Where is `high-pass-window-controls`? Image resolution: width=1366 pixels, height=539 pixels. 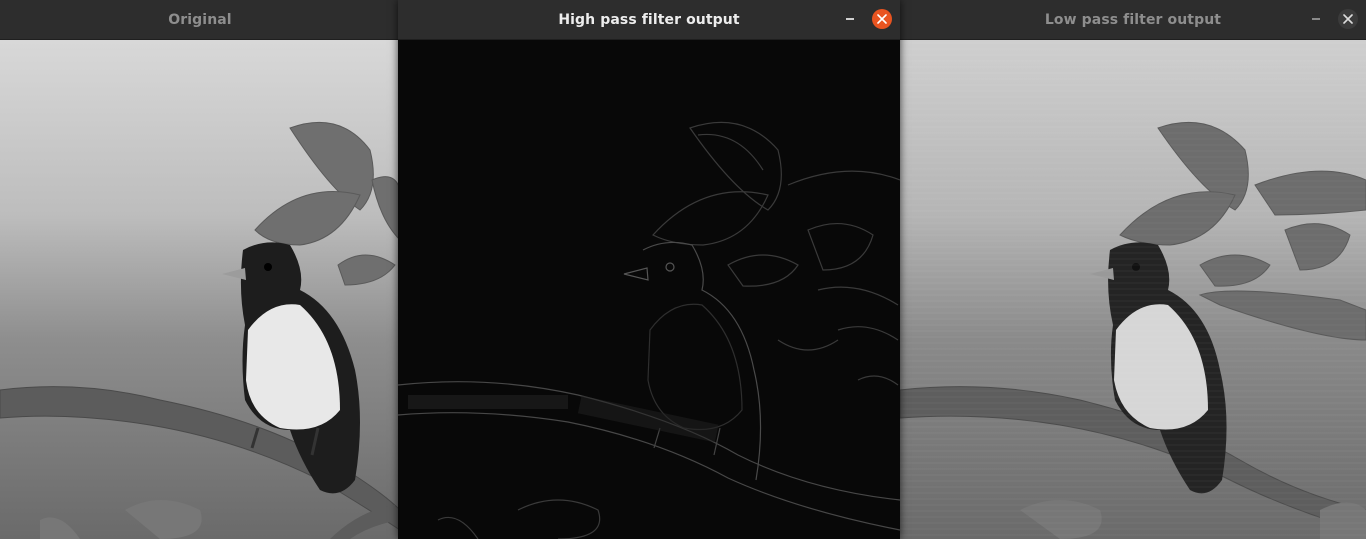
high-pass-window-controls is located at coordinates (866, 19).